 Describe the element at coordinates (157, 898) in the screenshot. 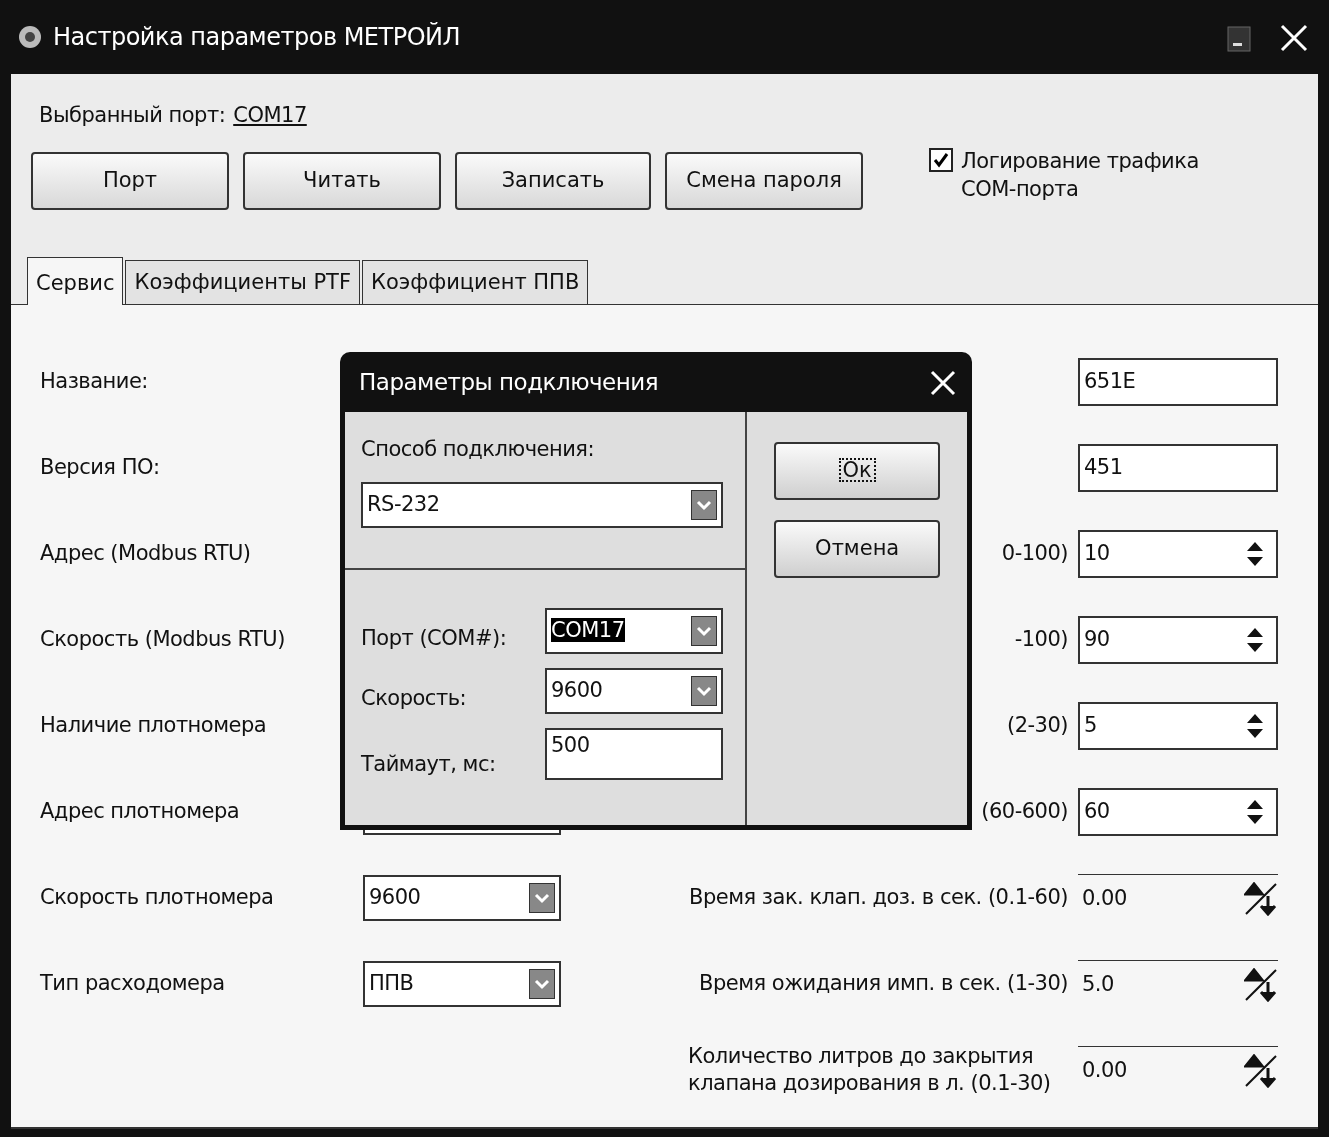

I see `field-label: Скорость плотномера` at that location.